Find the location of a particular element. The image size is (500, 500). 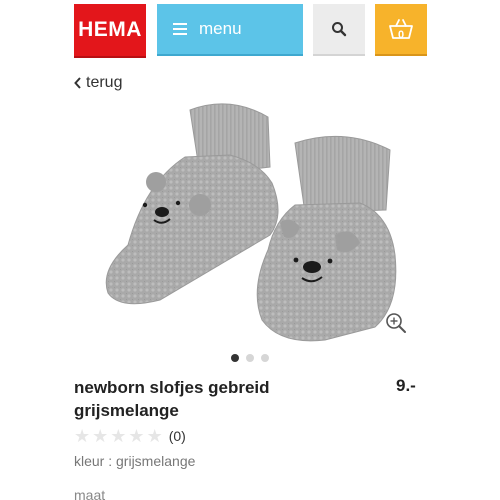

product-price: 9.- is located at coordinates (406, 385).